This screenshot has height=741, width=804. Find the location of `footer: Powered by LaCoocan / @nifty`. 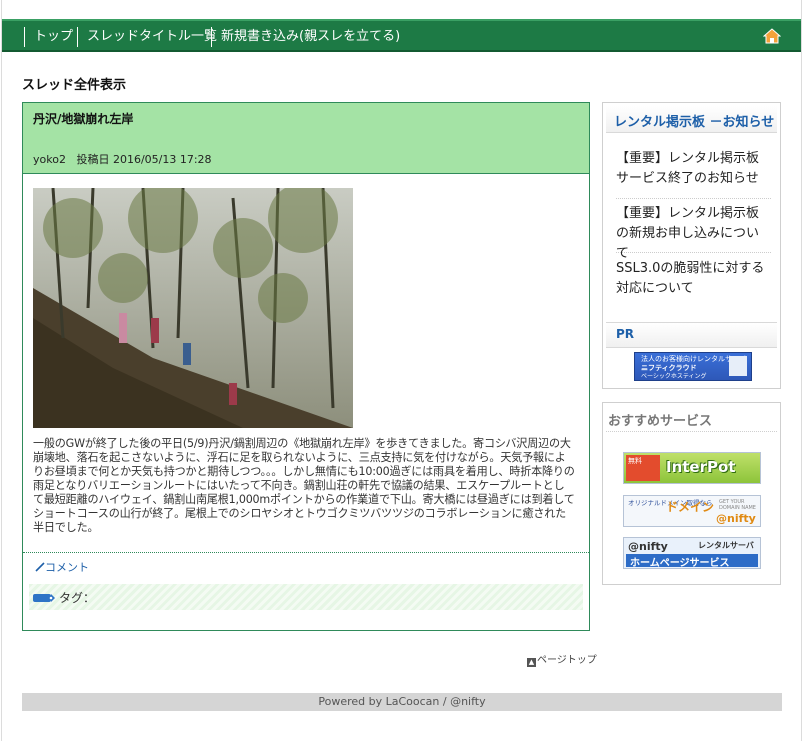

footer: Powered by LaCoocan / @nifty is located at coordinates (402, 702).